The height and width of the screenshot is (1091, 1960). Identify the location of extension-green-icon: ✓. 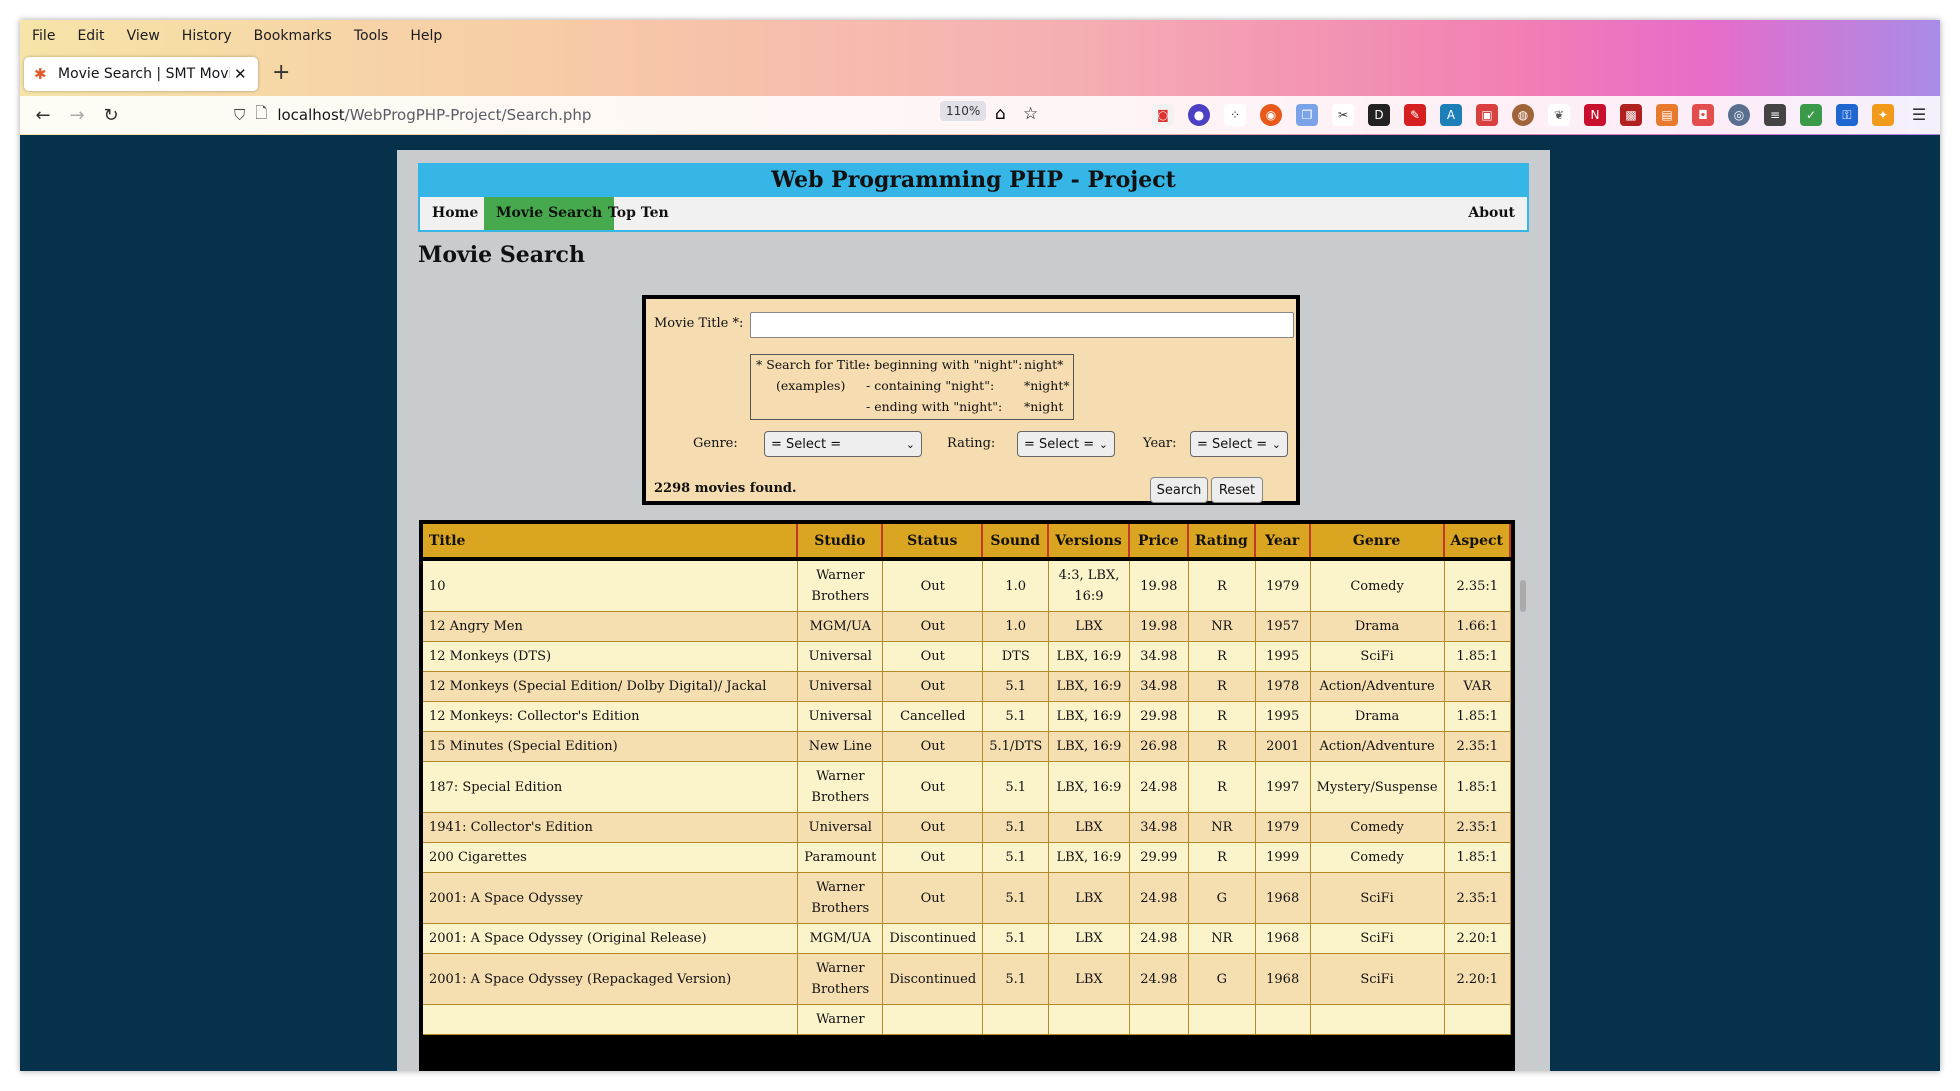
(1811, 115).